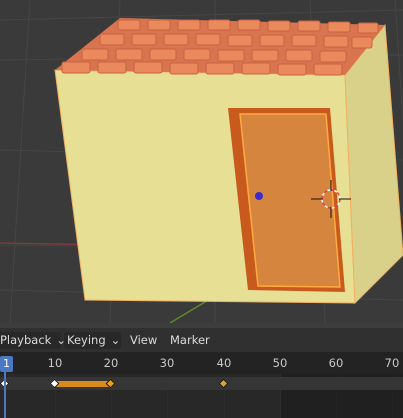 The height and width of the screenshot is (418, 403). What do you see at coordinates (55, 363) in the screenshot?
I see `frame-label: 10` at bounding box center [55, 363].